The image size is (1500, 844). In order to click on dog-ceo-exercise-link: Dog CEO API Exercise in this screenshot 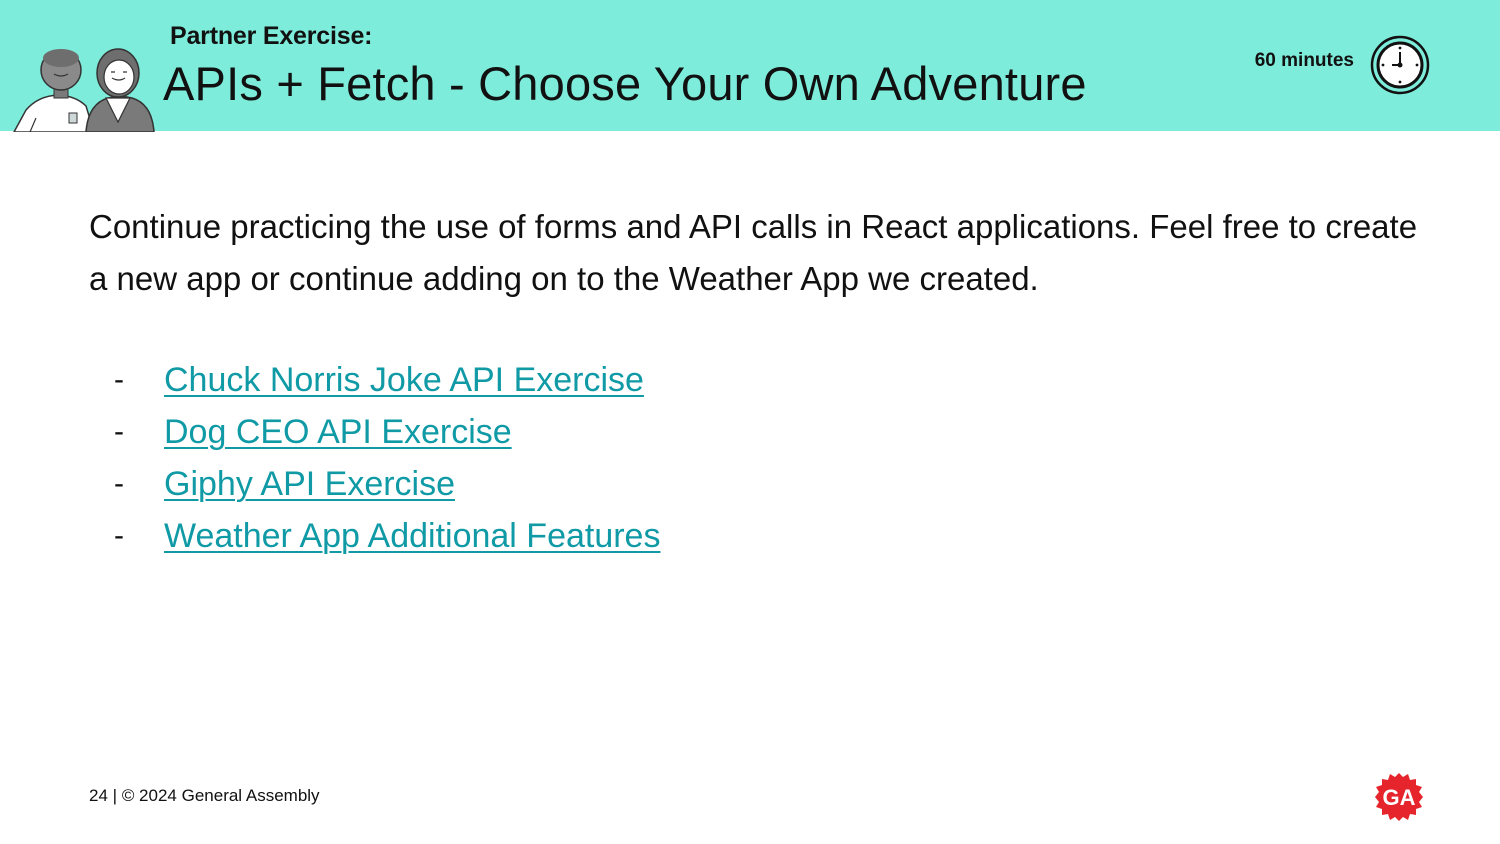, I will do `click(338, 432)`.